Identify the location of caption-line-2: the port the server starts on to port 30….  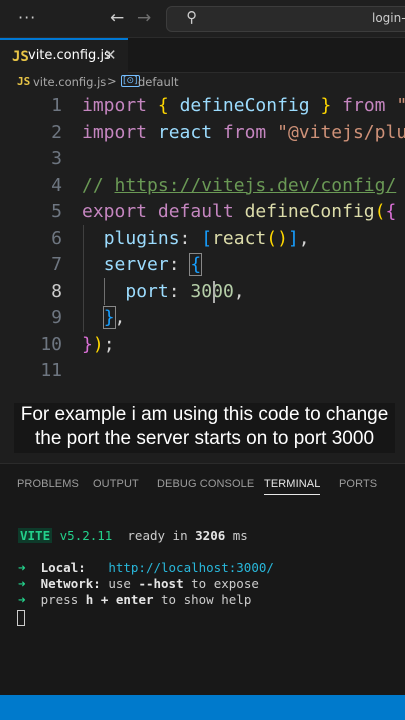
(204, 438).